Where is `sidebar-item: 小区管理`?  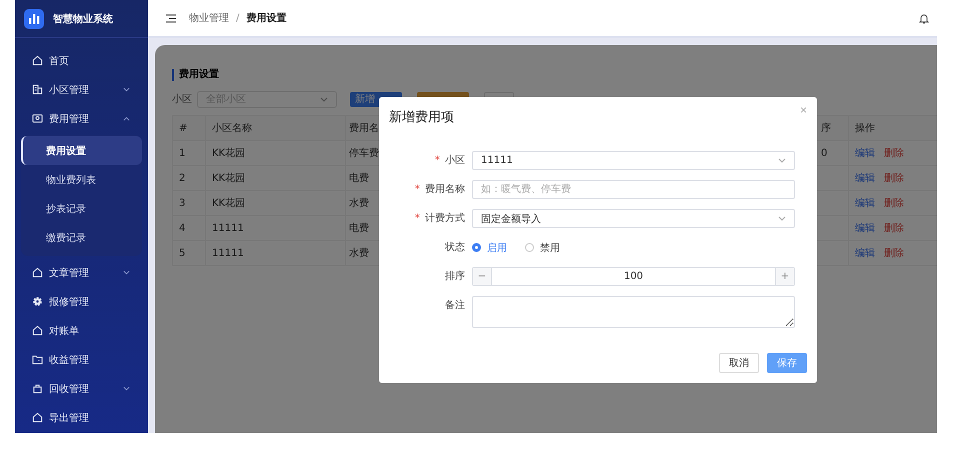 sidebar-item: 小区管理 is located at coordinates (81, 89).